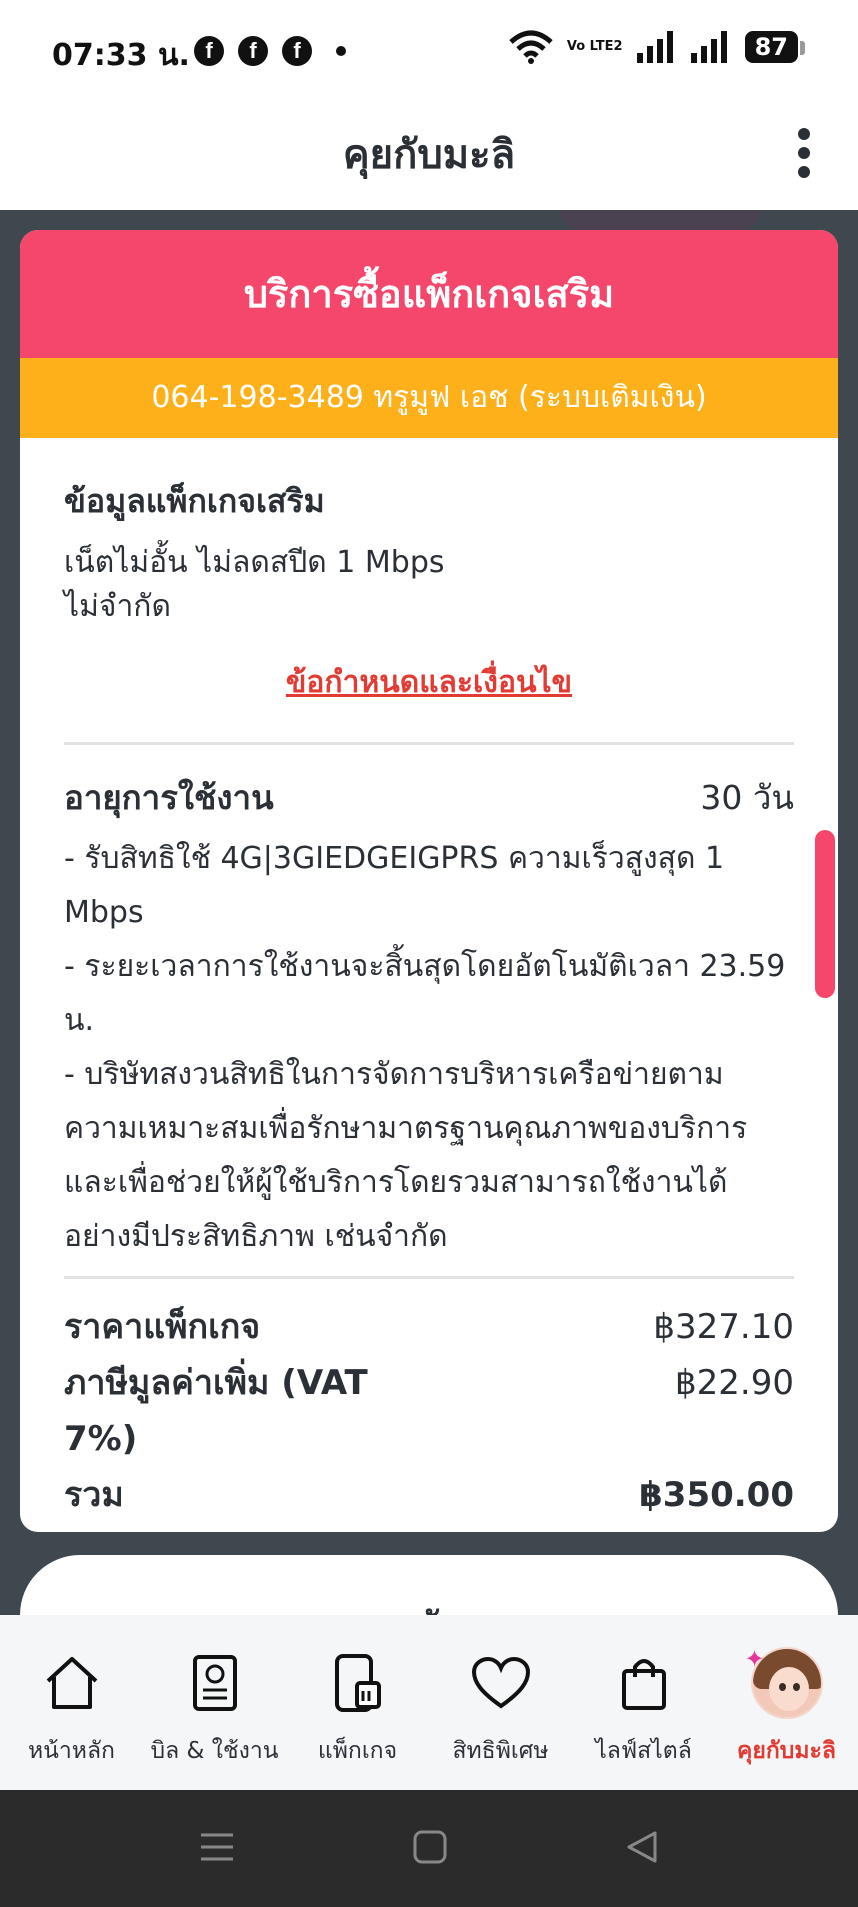 This screenshot has height=1907, width=858. I want to click on home-icon, so click(72, 1683).